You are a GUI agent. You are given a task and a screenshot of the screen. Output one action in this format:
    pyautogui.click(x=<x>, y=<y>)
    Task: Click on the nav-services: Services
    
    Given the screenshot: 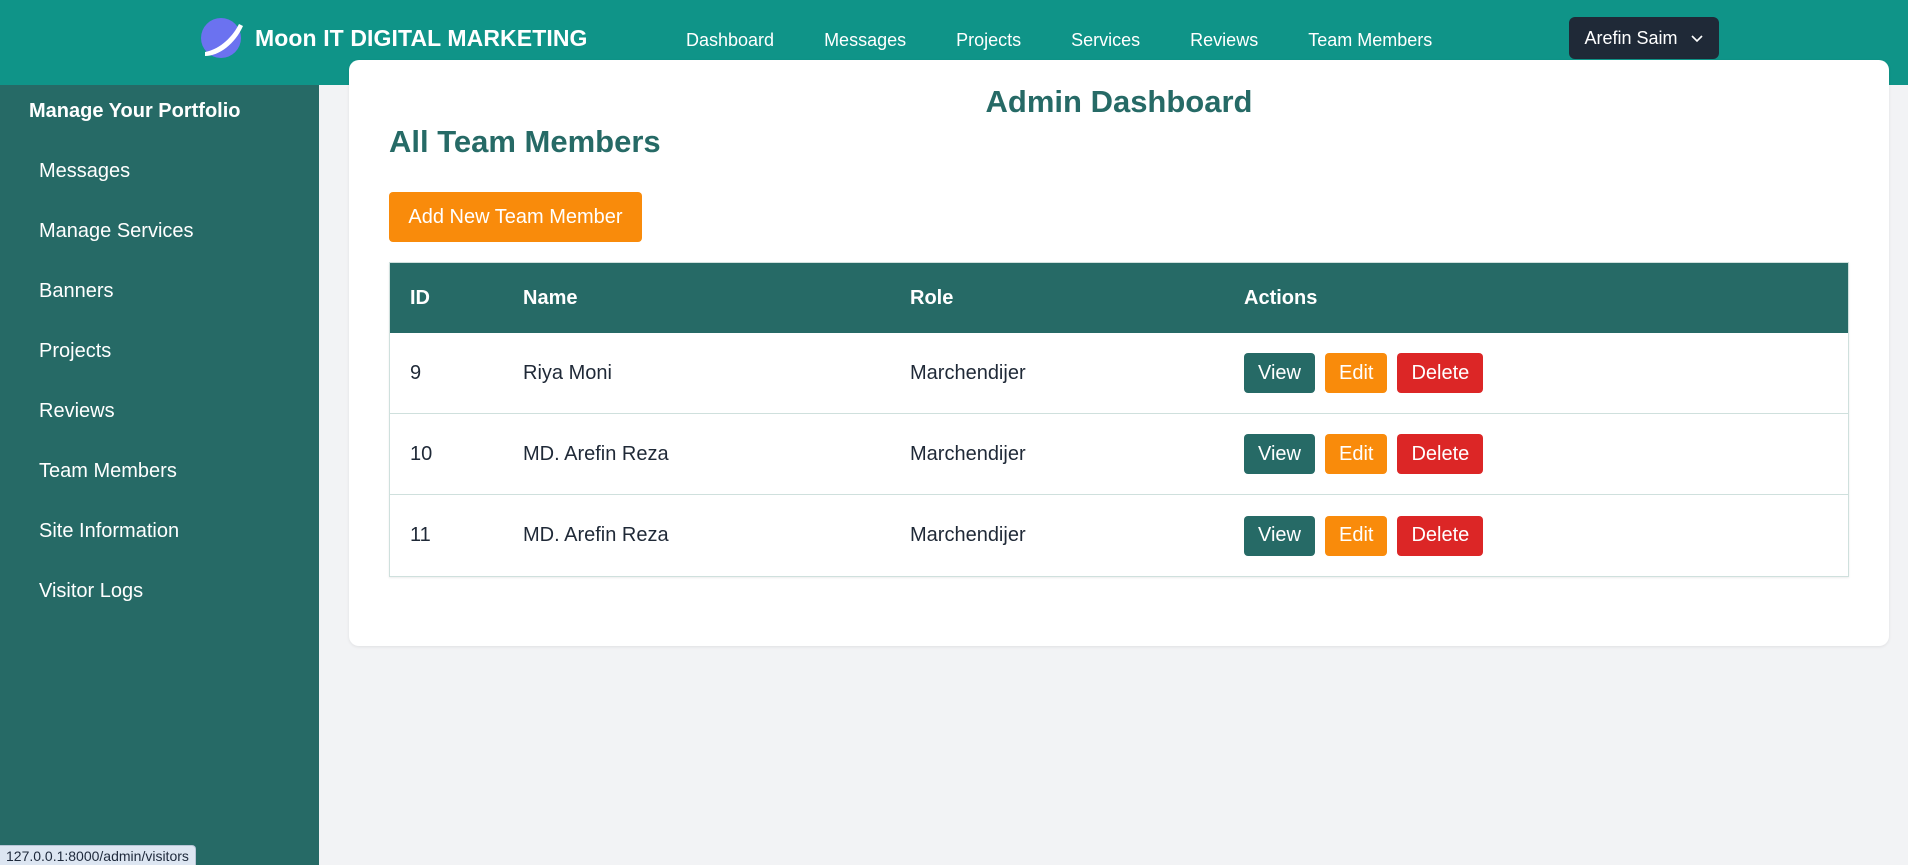 What is the action you would take?
    pyautogui.click(x=1105, y=40)
    